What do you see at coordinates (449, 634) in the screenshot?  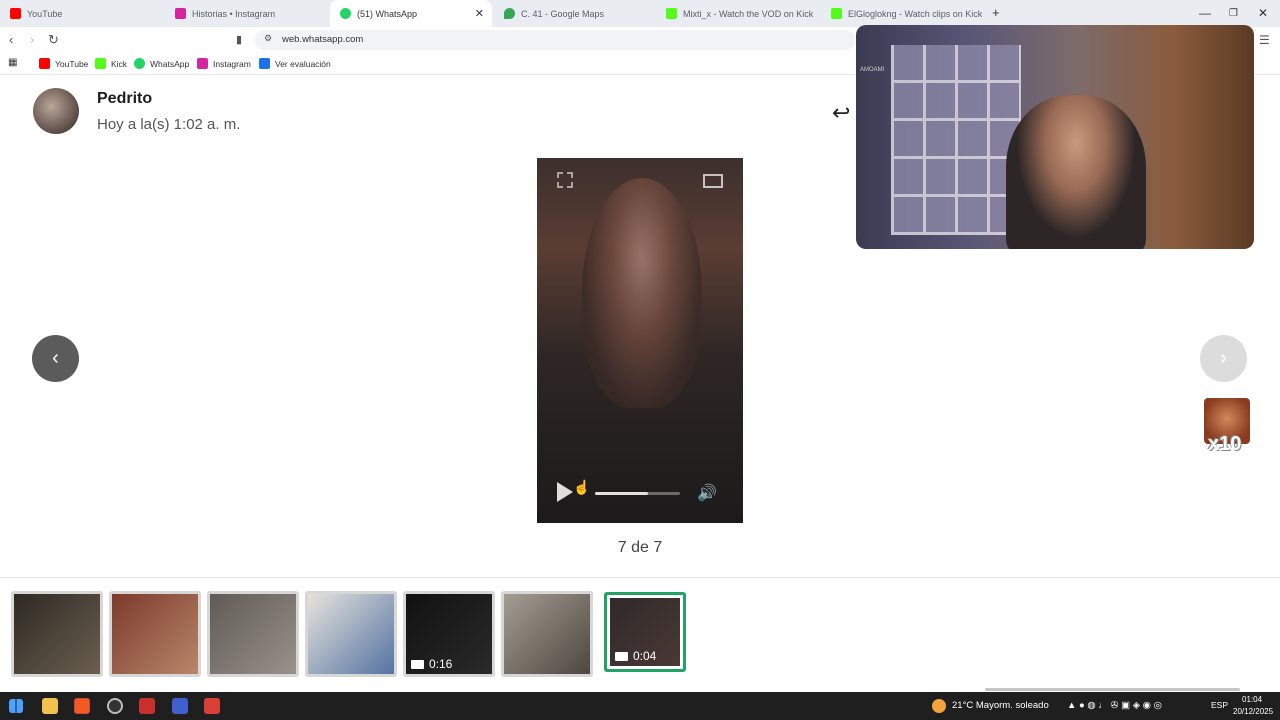 I see `status-thumbnail: 0:16` at bounding box center [449, 634].